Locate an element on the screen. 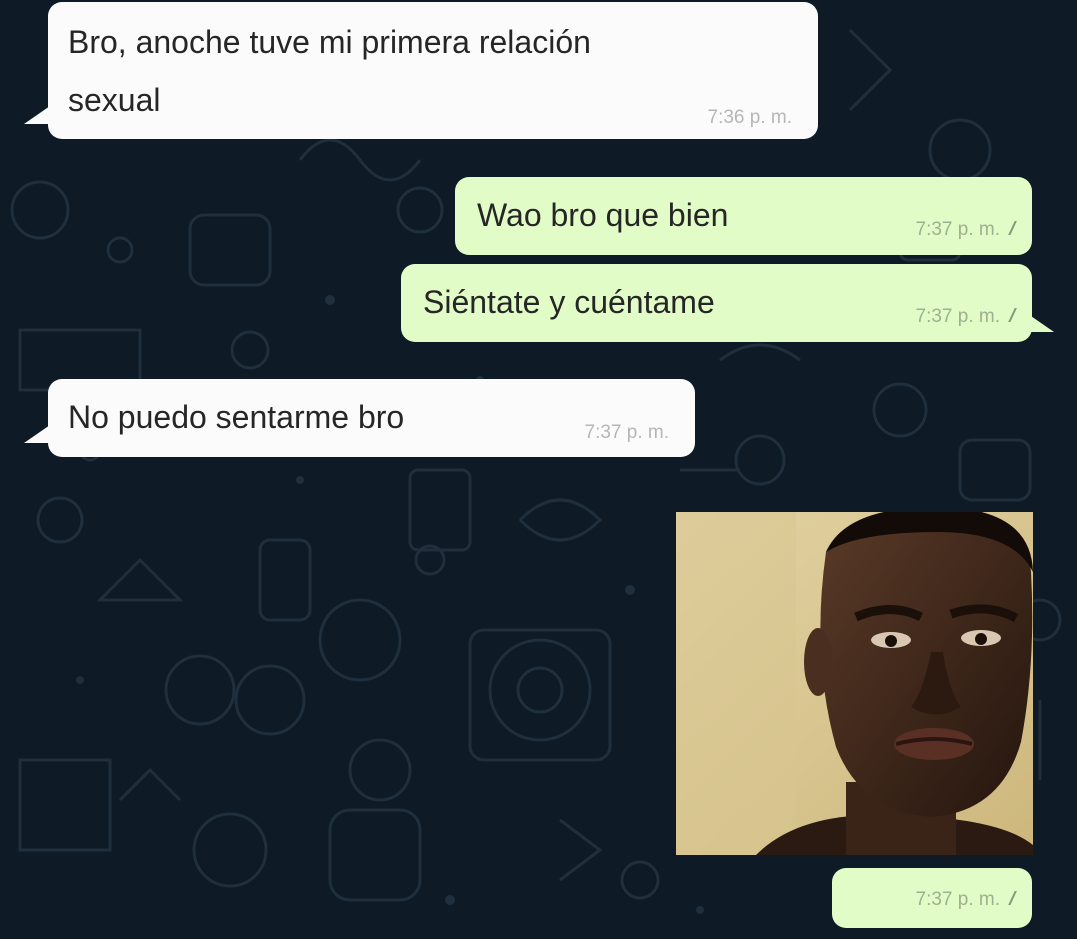  message-bubble-incoming: No puedo sentarme bro 7:37 p. m. is located at coordinates (359, 418).